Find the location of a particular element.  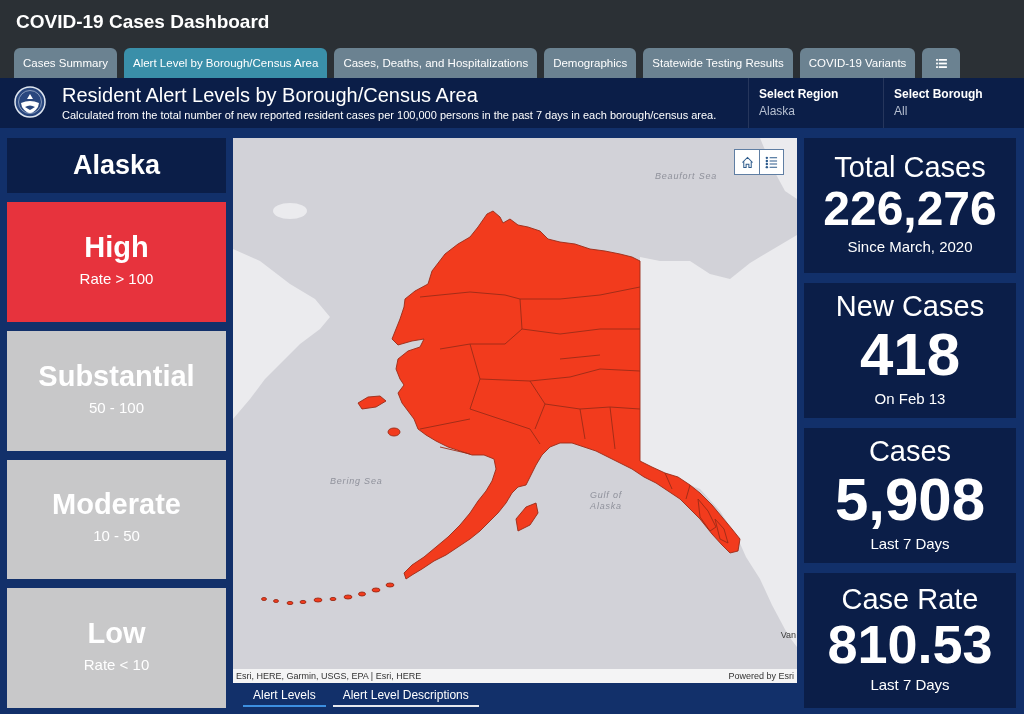

legend-icon is located at coordinates (771, 162).